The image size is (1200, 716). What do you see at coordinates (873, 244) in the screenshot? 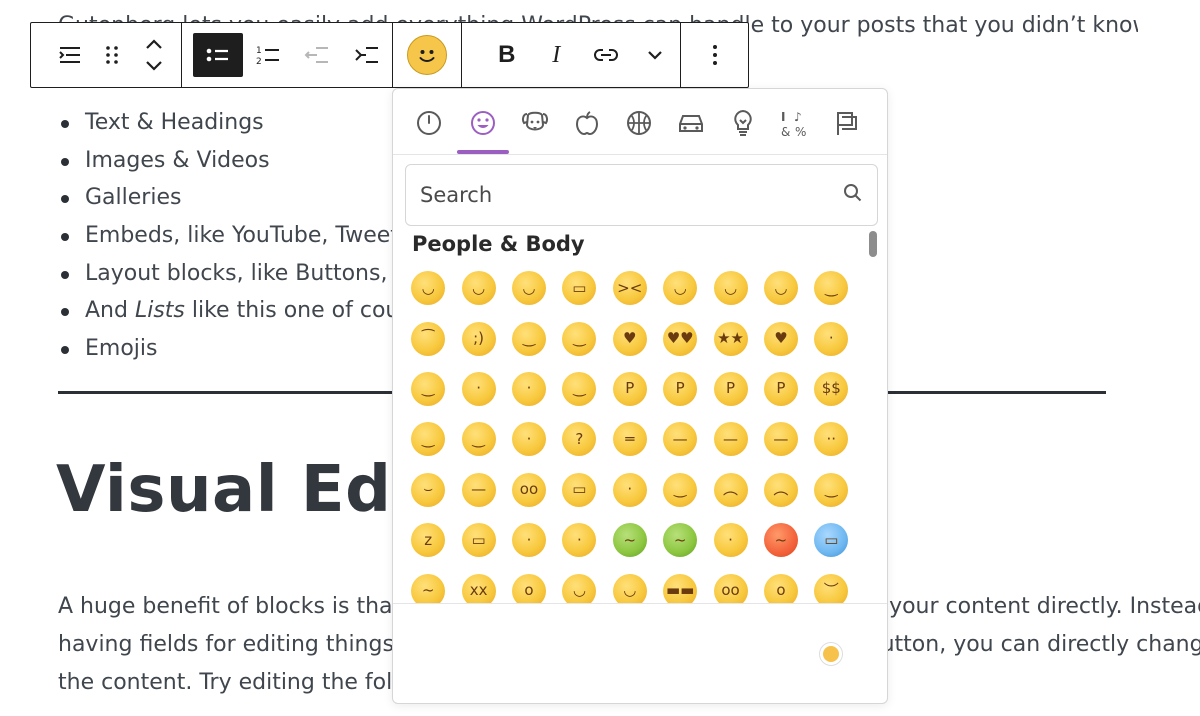
I see `scrollbar-thumb` at bounding box center [873, 244].